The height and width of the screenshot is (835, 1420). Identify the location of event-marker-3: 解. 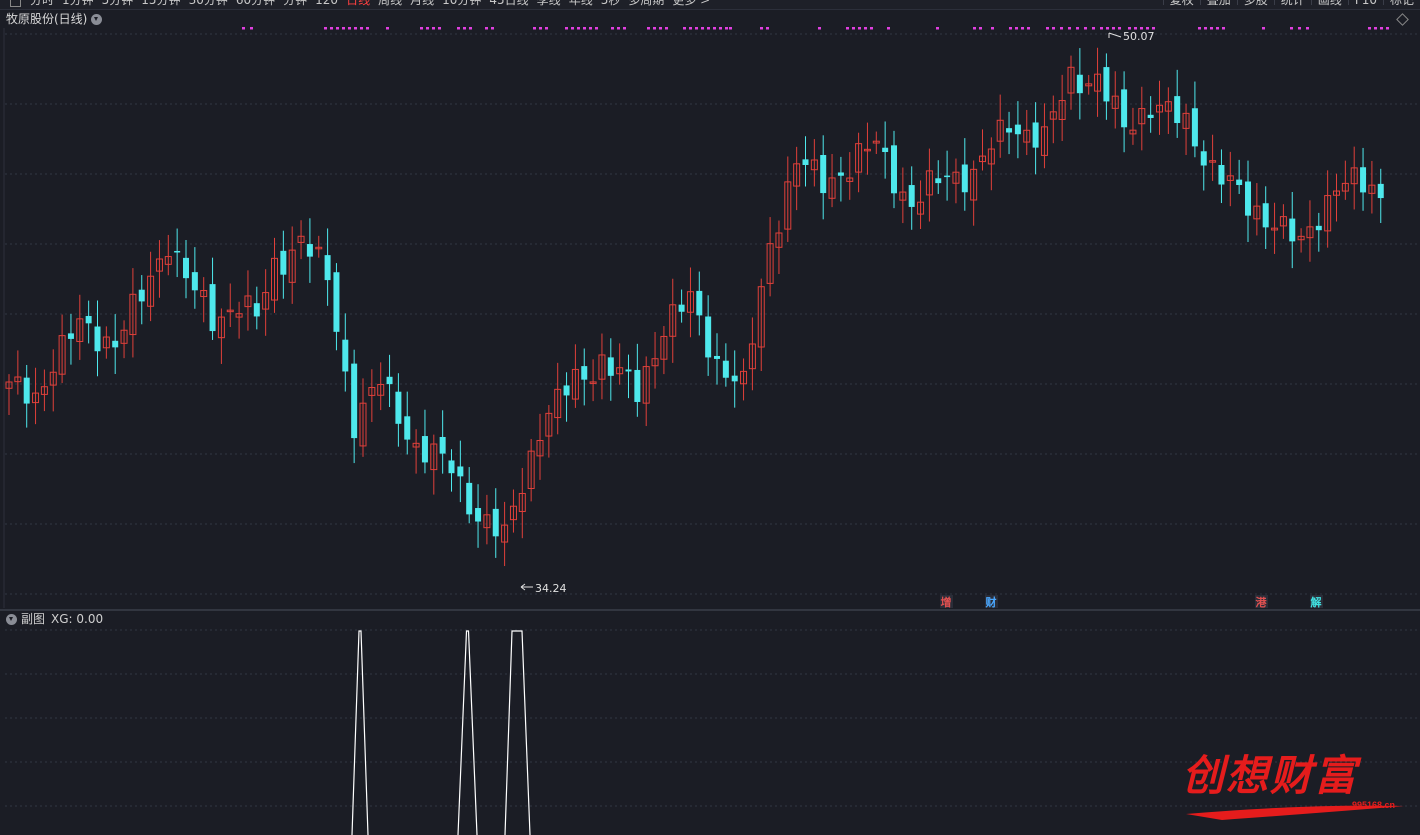
(1316, 602).